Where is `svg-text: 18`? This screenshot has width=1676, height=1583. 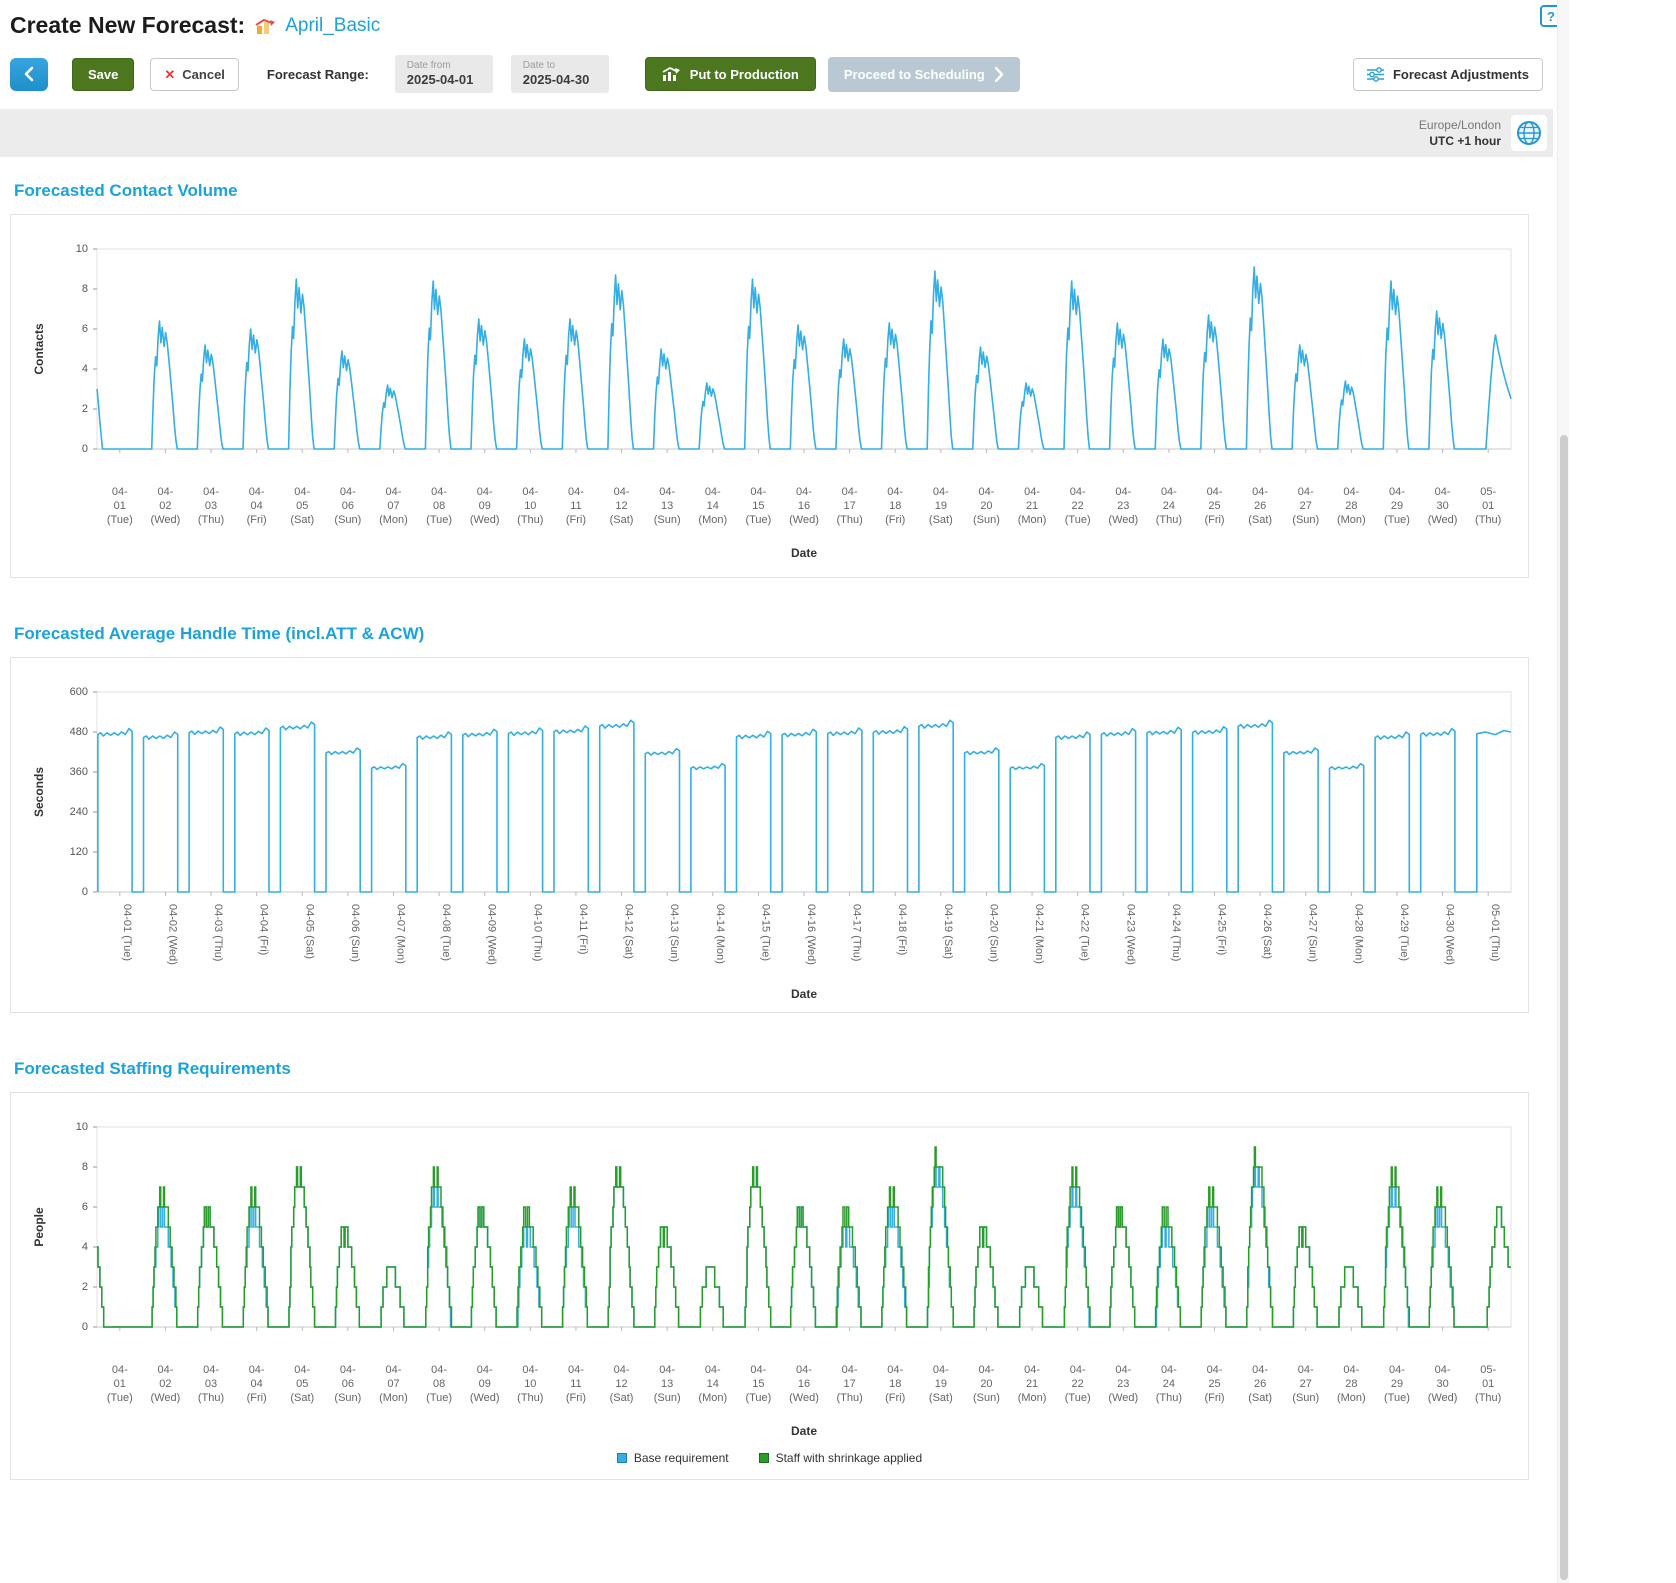 svg-text: 18 is located at coordinates (895, 1384).